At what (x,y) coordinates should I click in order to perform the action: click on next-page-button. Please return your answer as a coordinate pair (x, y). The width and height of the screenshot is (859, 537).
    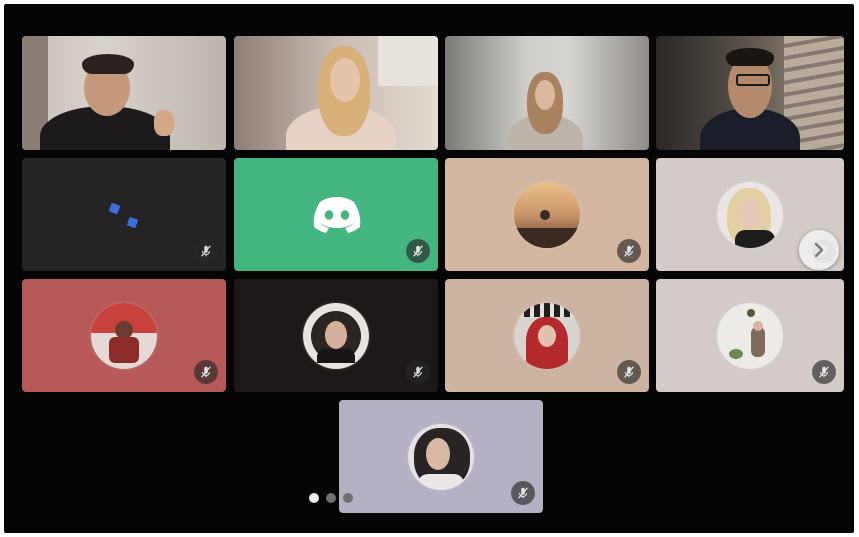
    Looking at the image, I should click on (819, 250).